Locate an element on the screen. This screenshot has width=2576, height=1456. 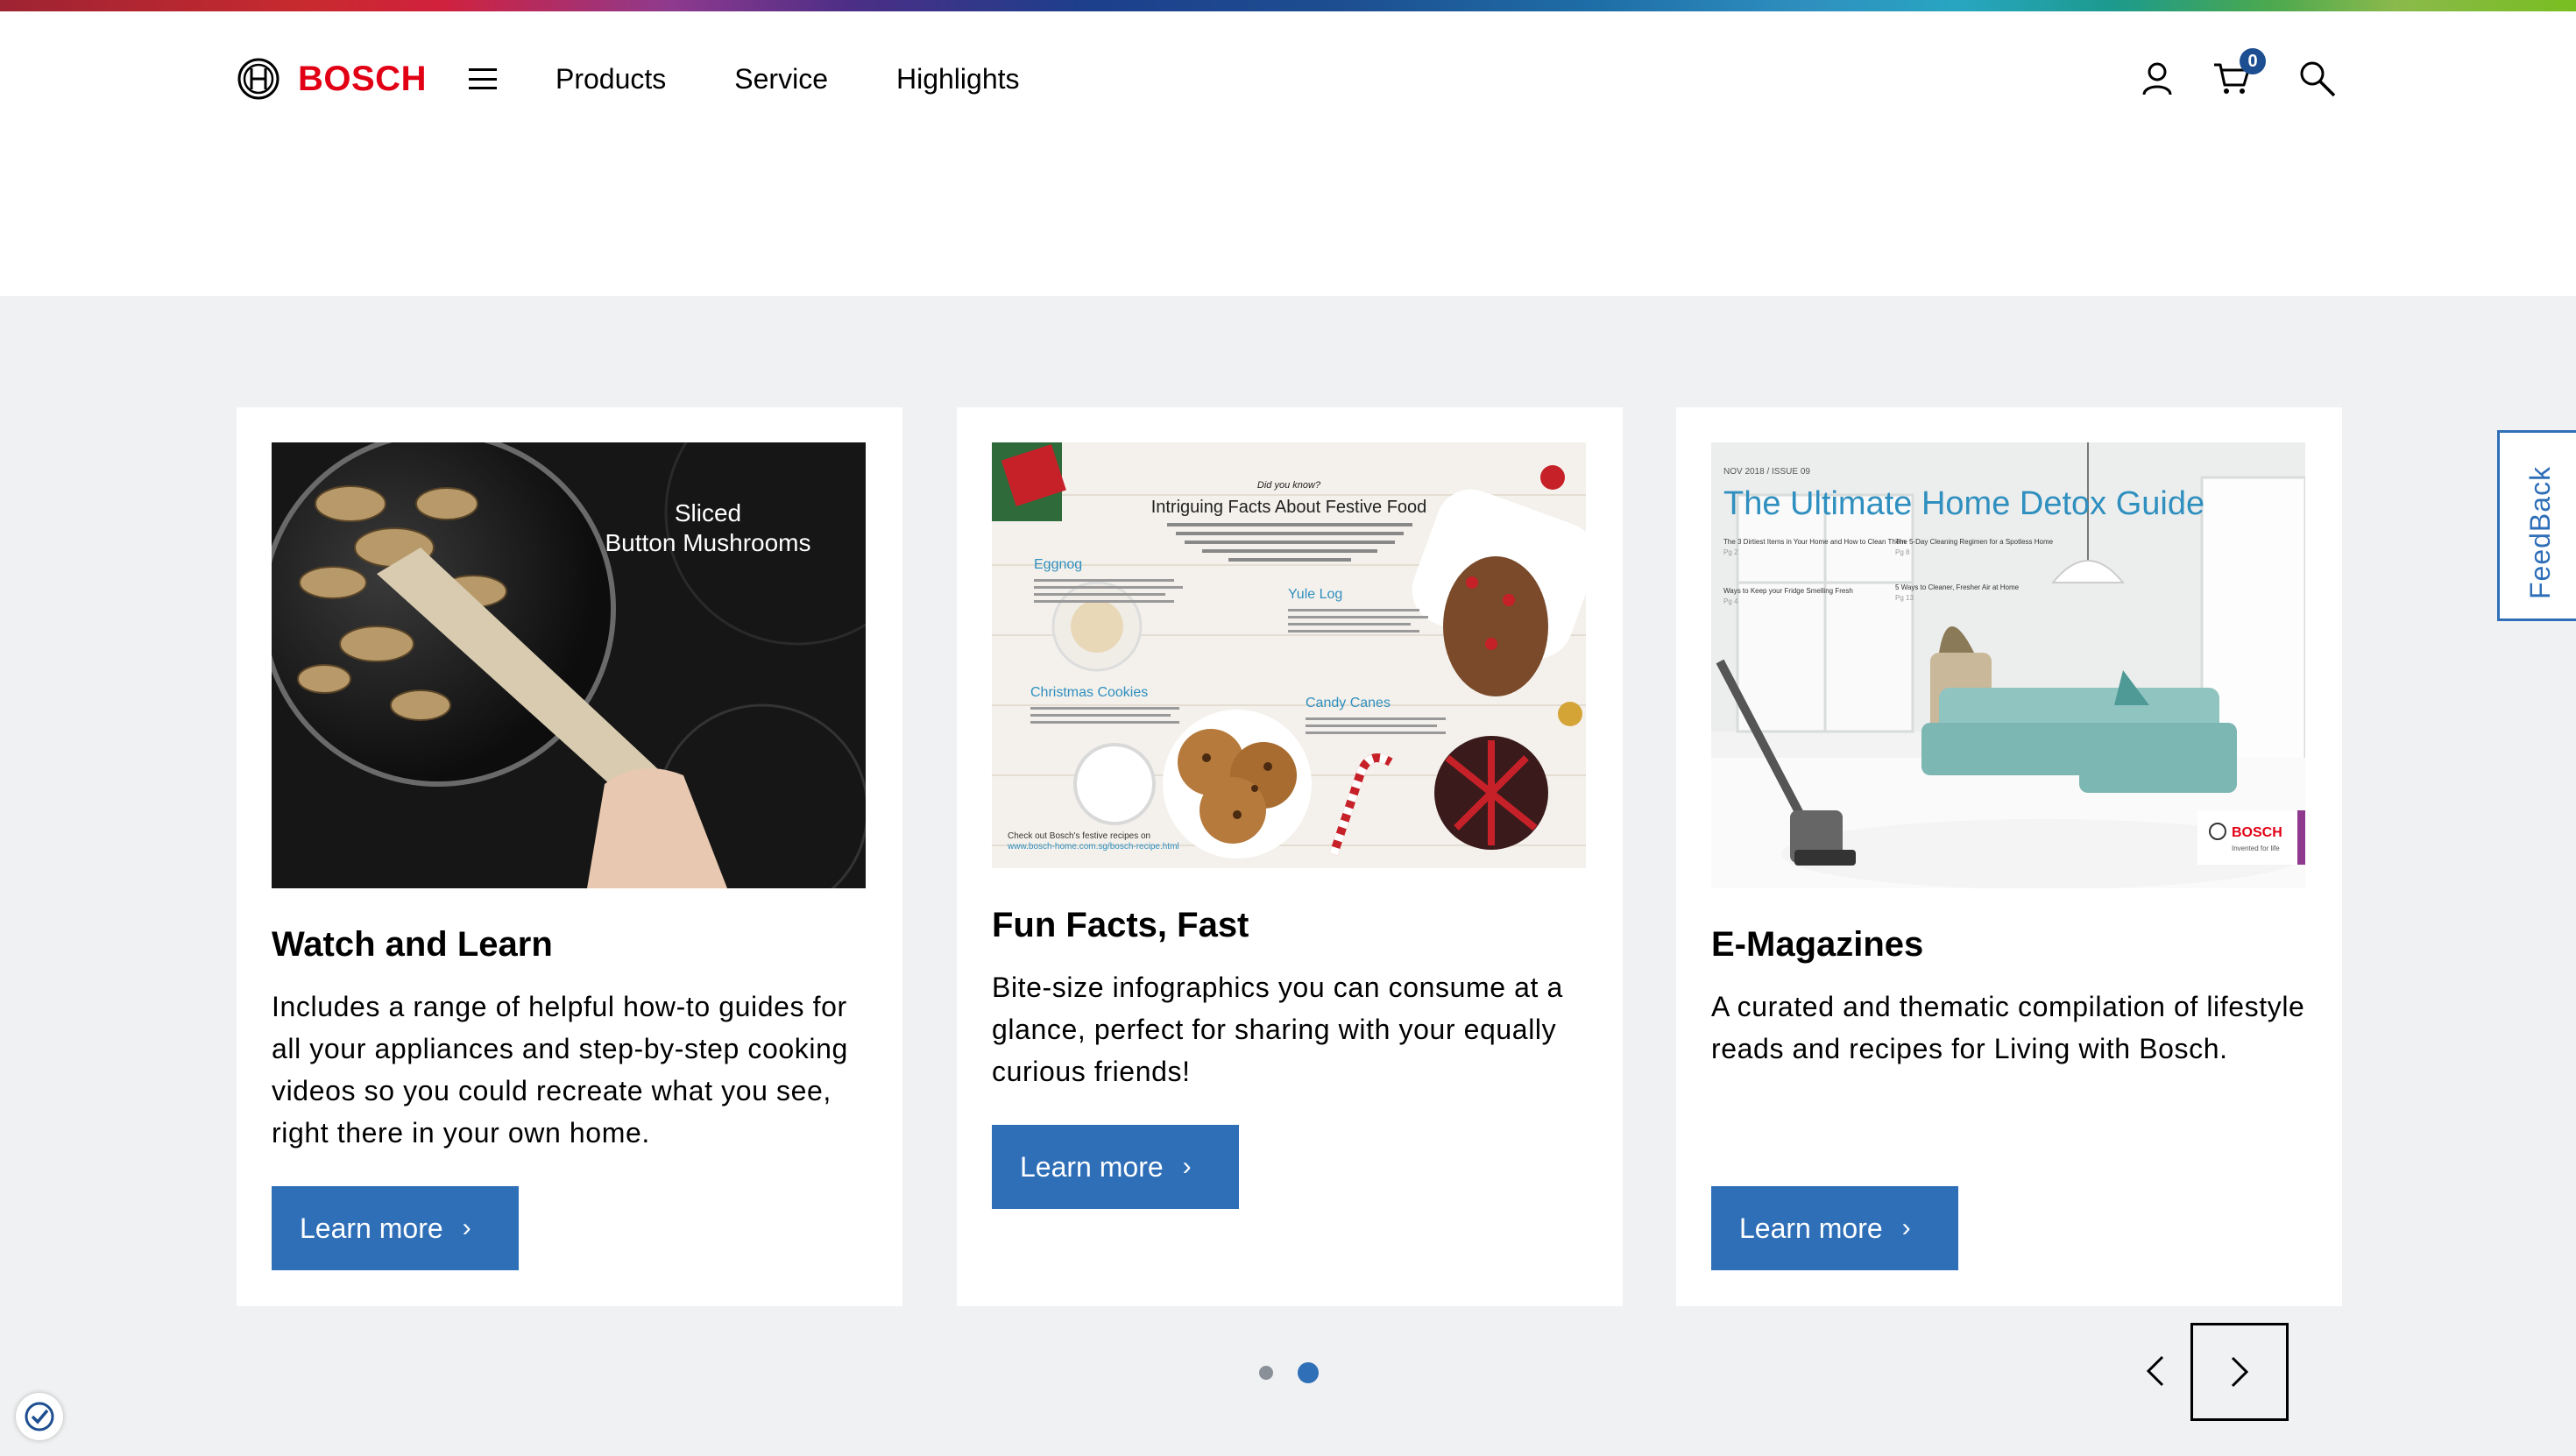
nav-products: Products is located at coordinates (611, 79).